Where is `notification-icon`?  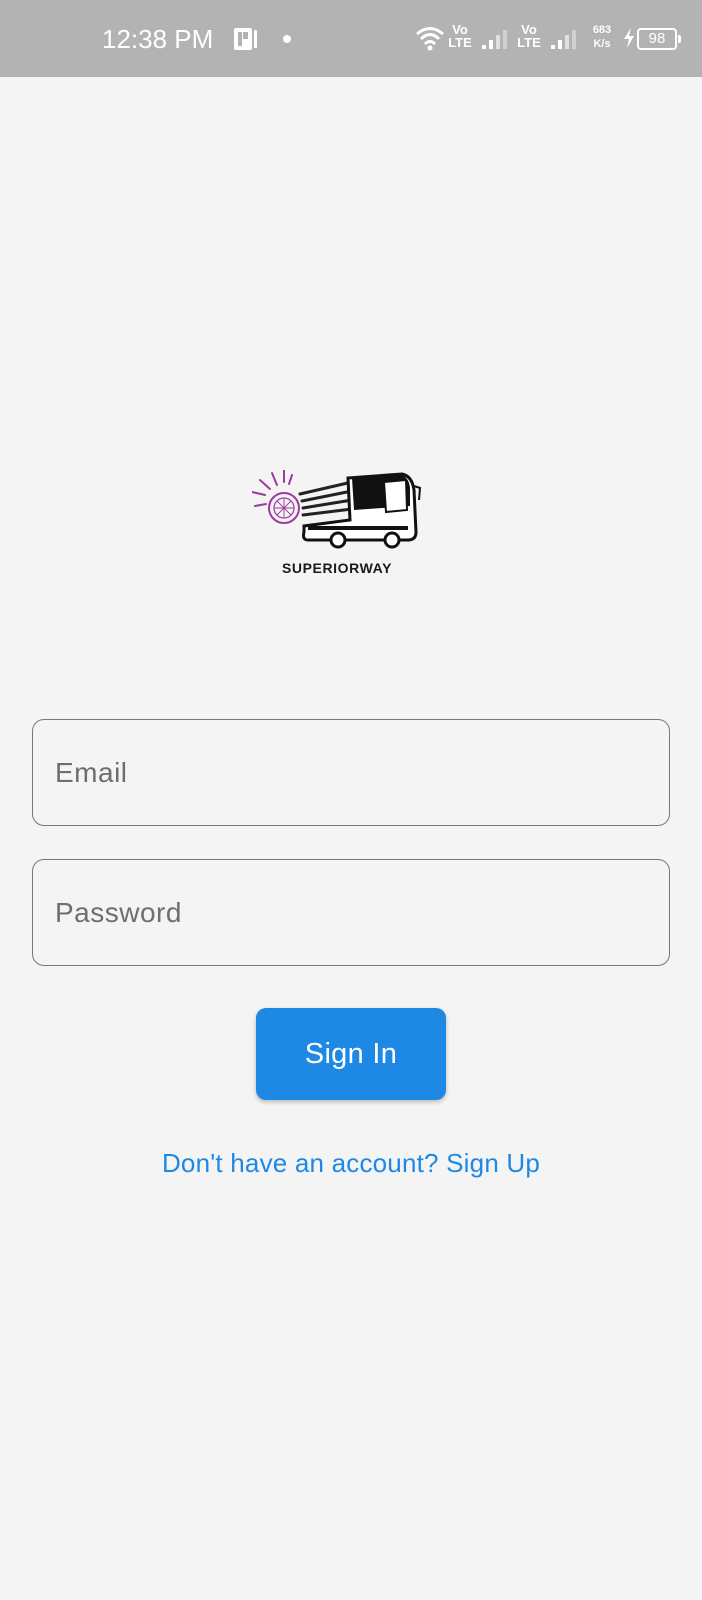 notification-icon is located at coordinates (245, 39).